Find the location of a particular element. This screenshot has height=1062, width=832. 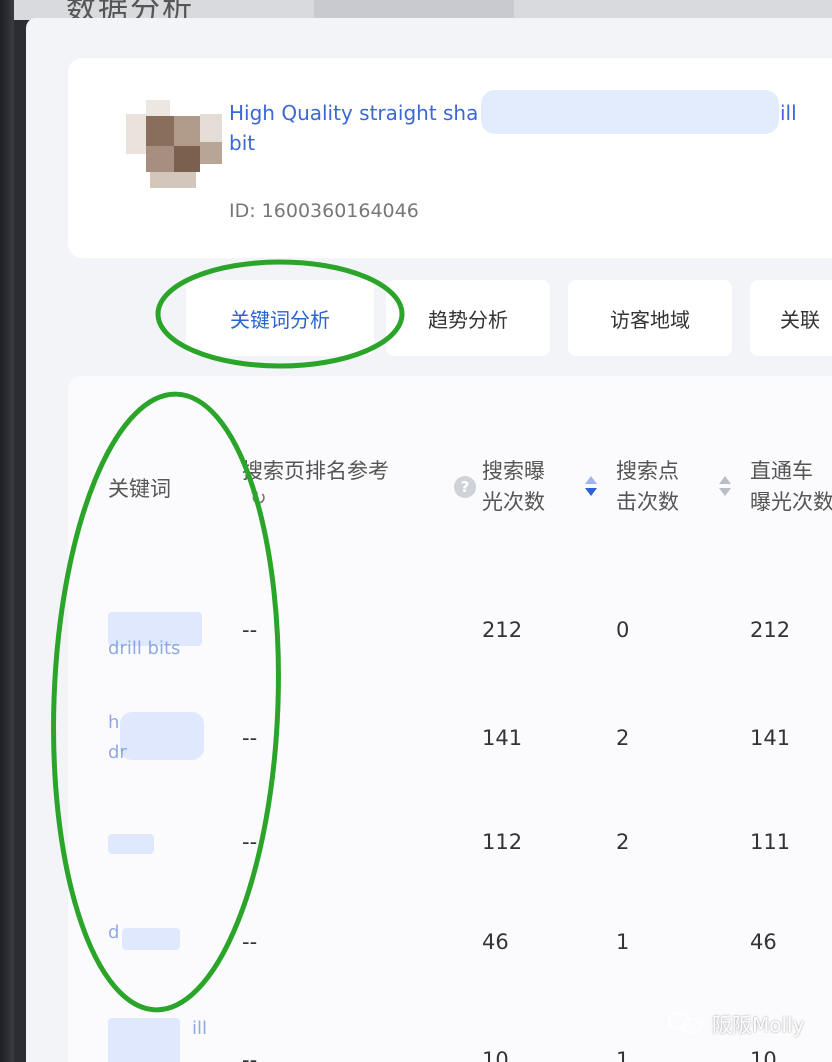

wechat-icon is located at coordinates (686, 1023).